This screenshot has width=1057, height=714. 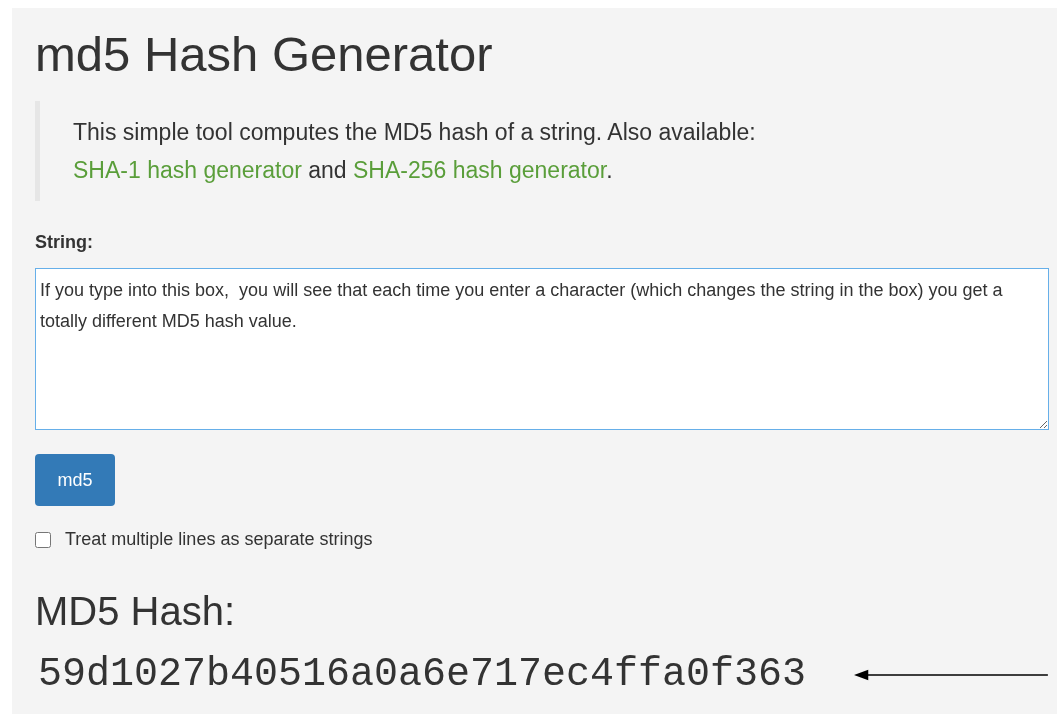 What do you see at coordinates (219, 539) in the screenshot?
I see `checkbox-label: Treat multiple lines as separate strings` at bounding box center [219, 539].